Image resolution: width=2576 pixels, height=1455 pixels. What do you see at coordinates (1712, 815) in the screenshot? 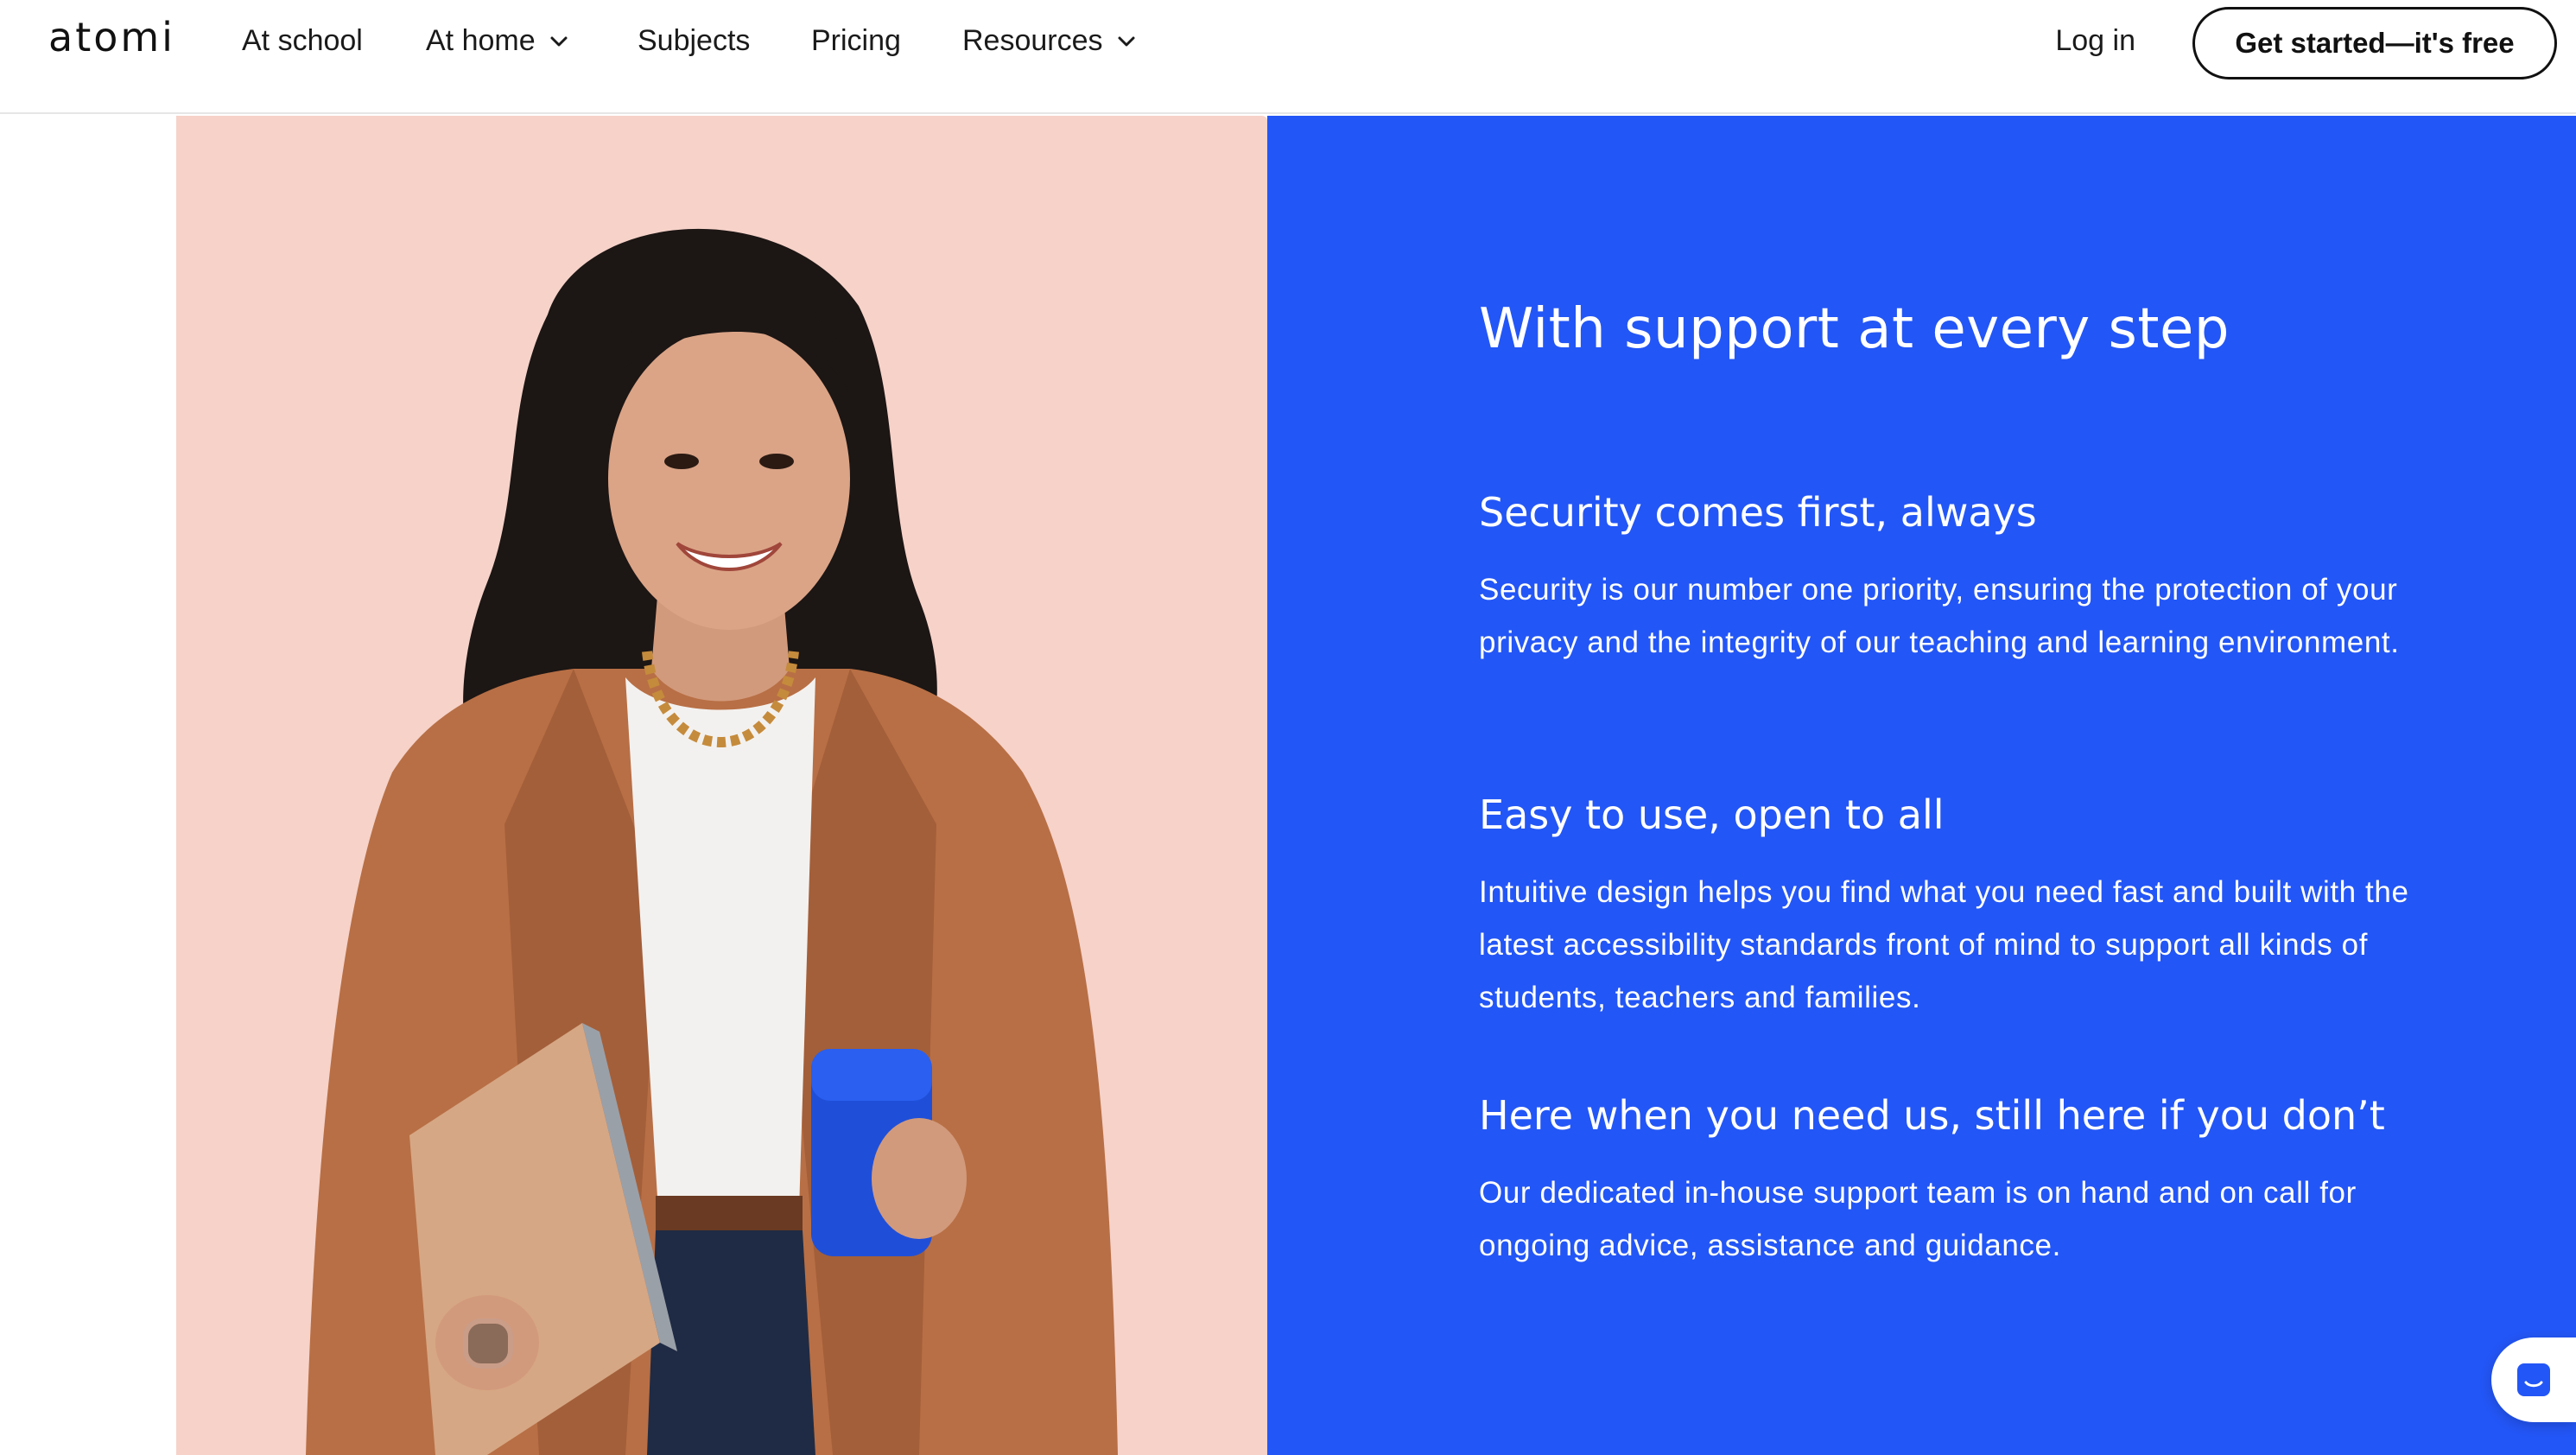
I see `feature-title-easy-to-use: Easy to use, open to all` at bounding box center [1712, 815].